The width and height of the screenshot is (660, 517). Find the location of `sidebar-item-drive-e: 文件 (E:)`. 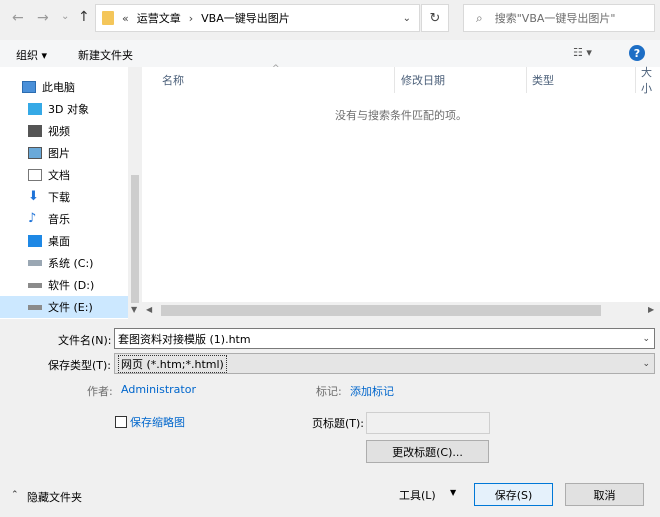

sidebar-item-drive-e: 文件 (E:) is located at coordinates (64, 307).